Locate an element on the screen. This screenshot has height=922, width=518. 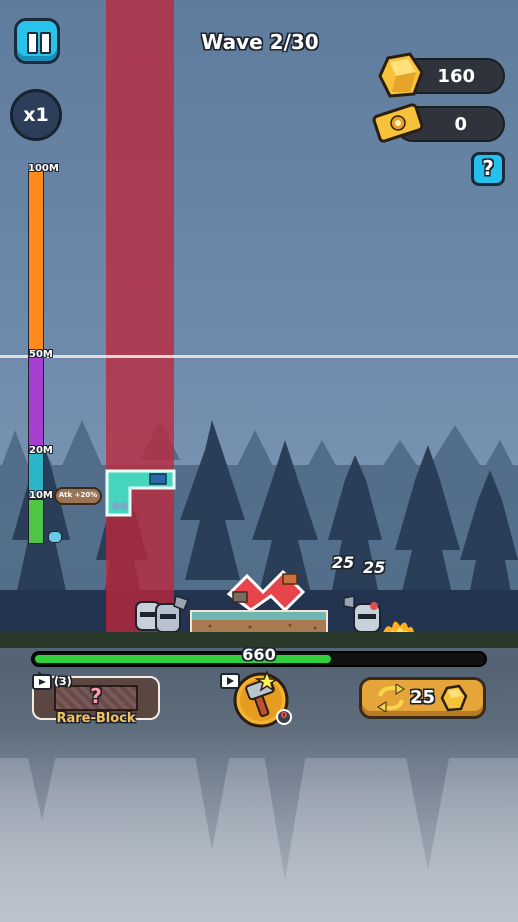
pause-button is located at coordinates (37, 41).